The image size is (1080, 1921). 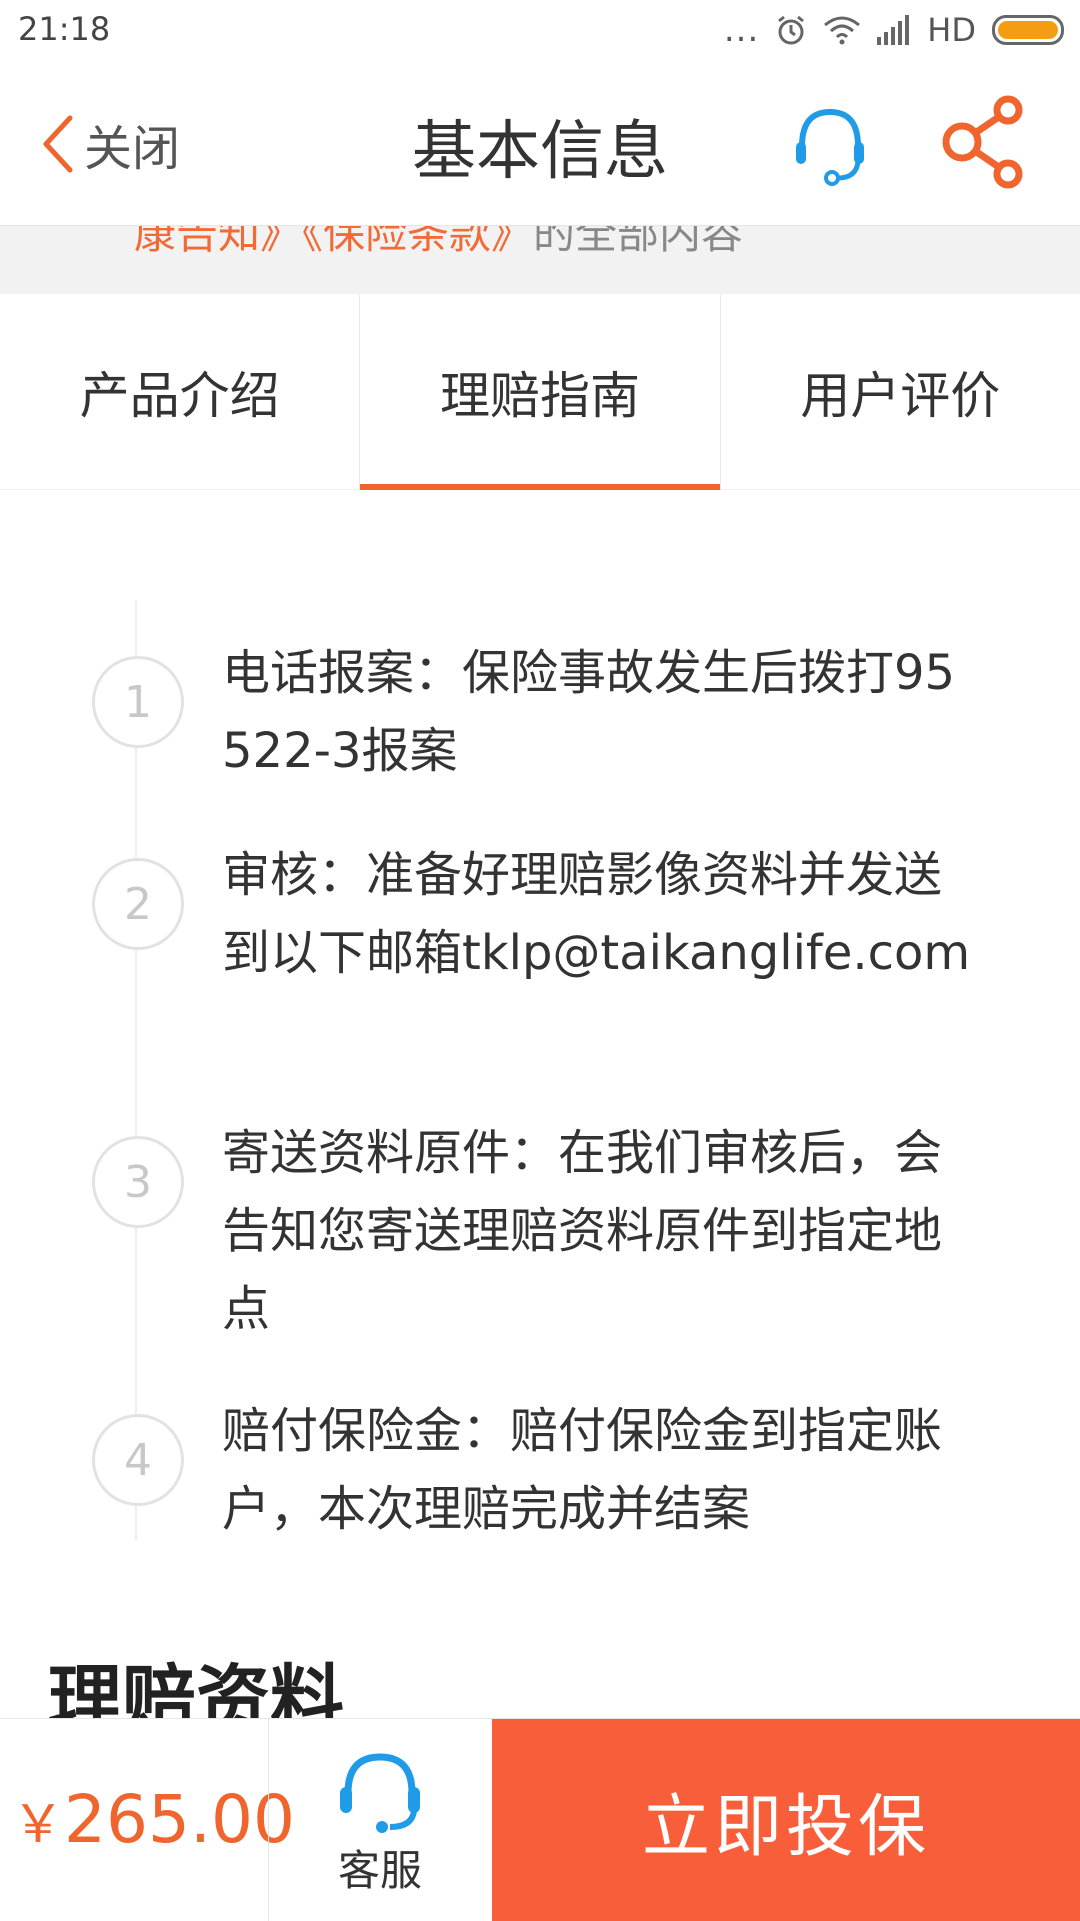 I want to click on notice-text: 康告知》《保险条款》的全部内容, so click(x=438, y=243).